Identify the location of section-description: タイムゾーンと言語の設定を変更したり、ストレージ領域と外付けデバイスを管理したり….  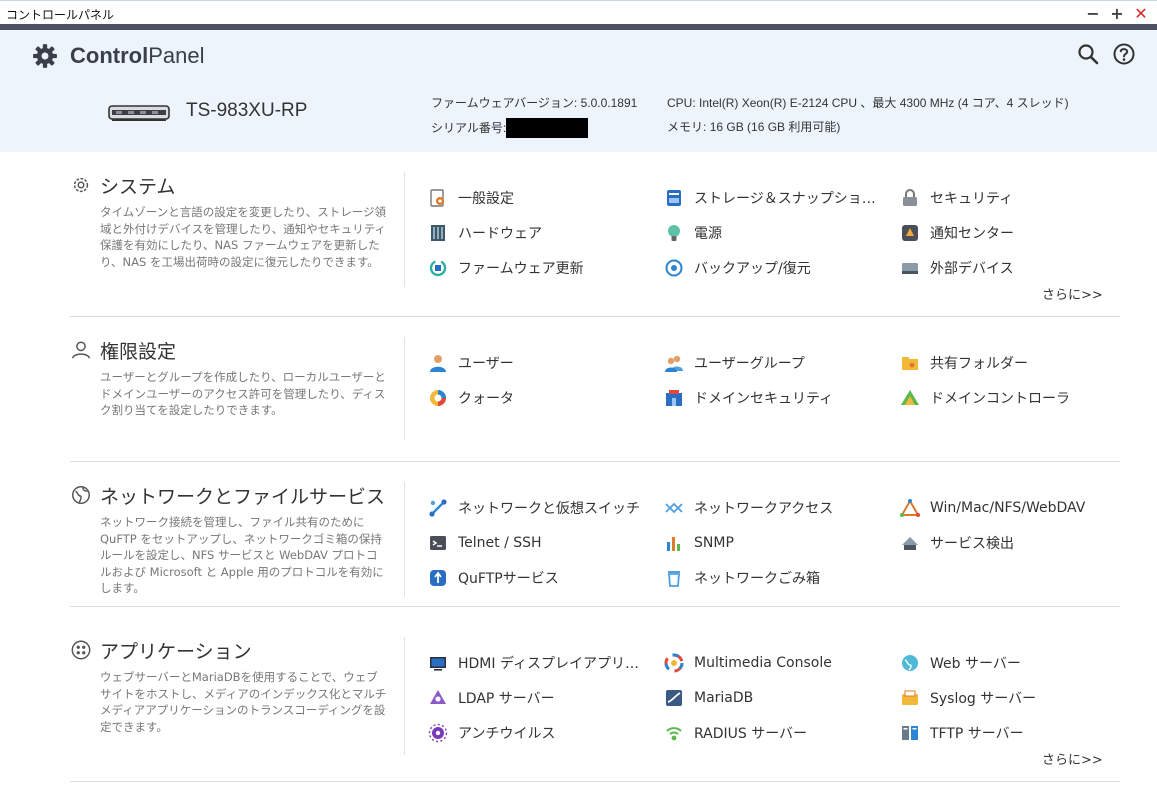
(243, 237).